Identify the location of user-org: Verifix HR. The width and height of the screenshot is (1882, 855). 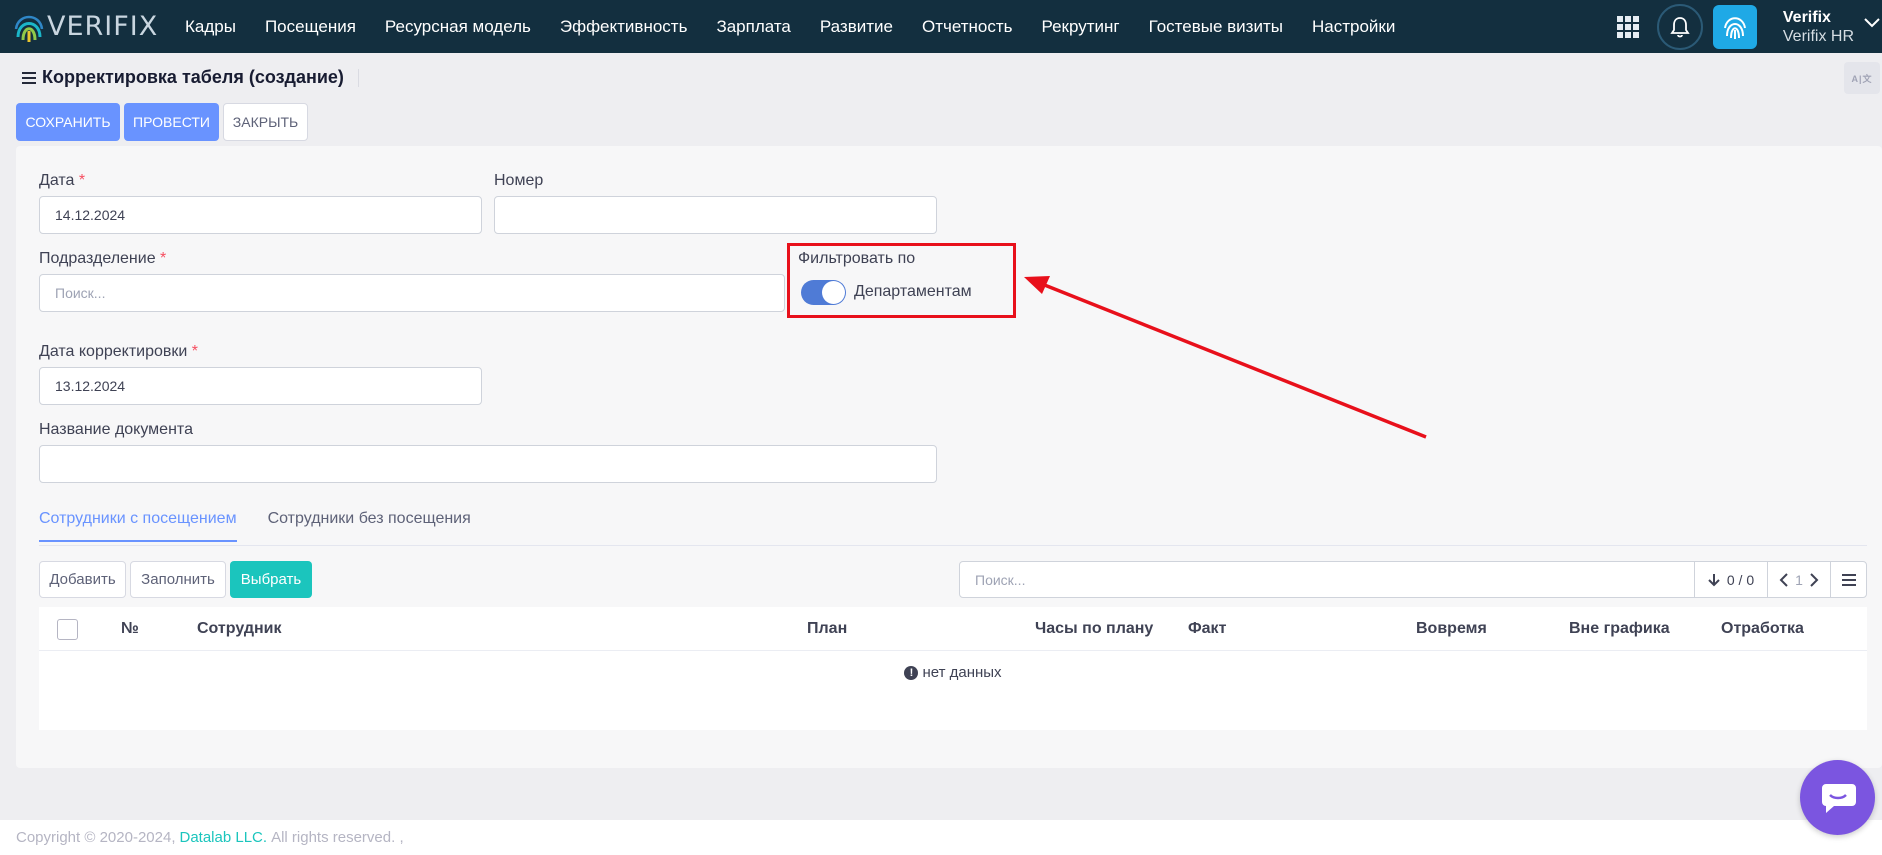
(1818, 36).